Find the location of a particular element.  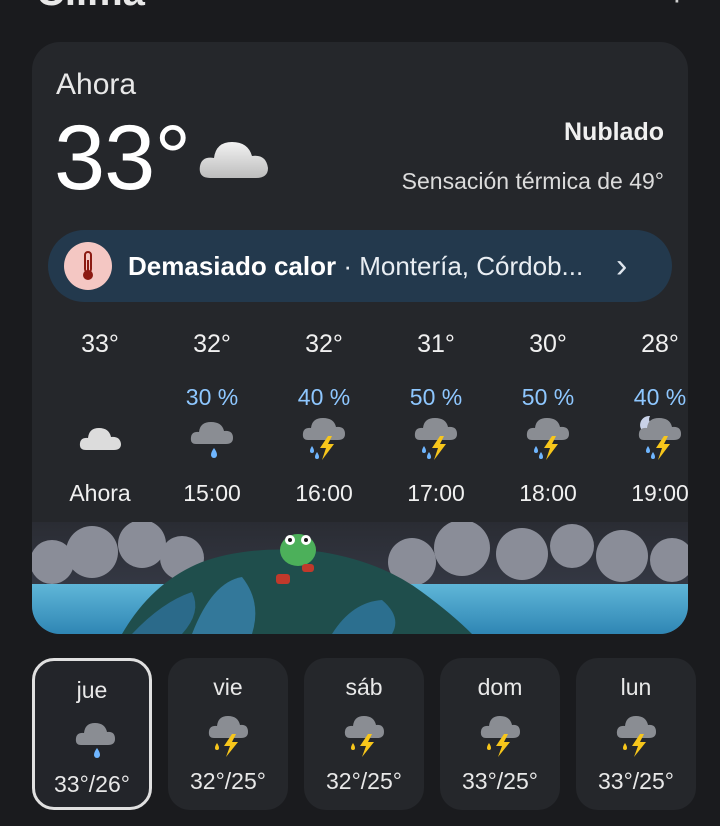

hour-item: 28° 40 % 19:00 is located at coordinates (646, 425).